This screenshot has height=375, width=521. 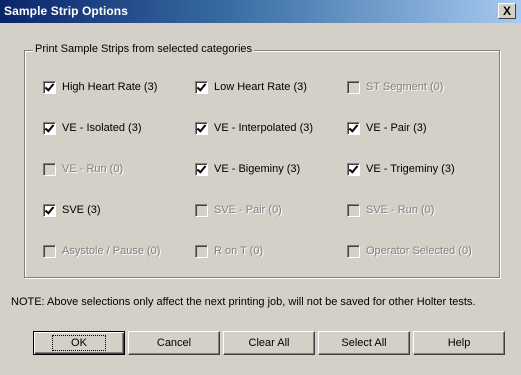 I want to click on checkbox-label: VE - Isolated (3), so click(x=102, y=128).